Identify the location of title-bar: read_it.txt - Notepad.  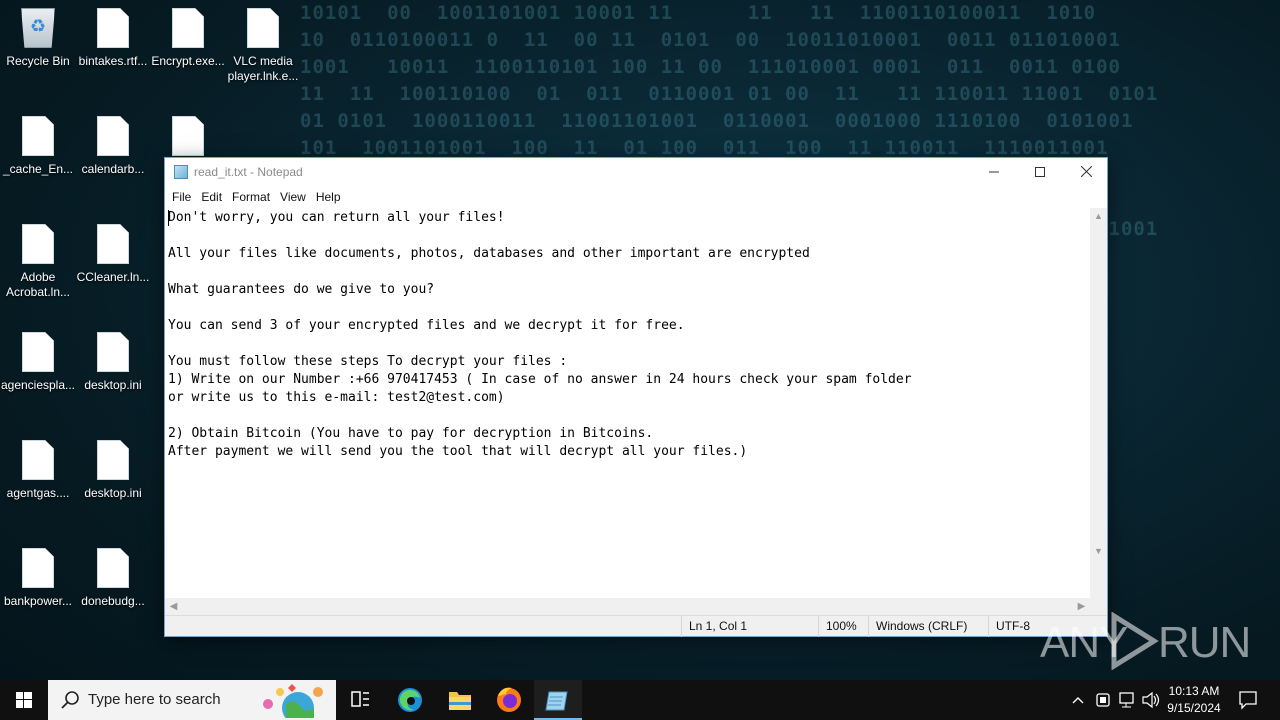
(636, 172).